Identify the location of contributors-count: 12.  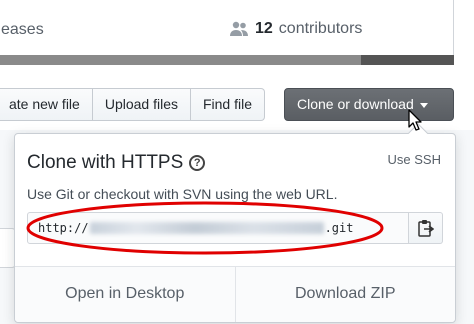
(264, 28).